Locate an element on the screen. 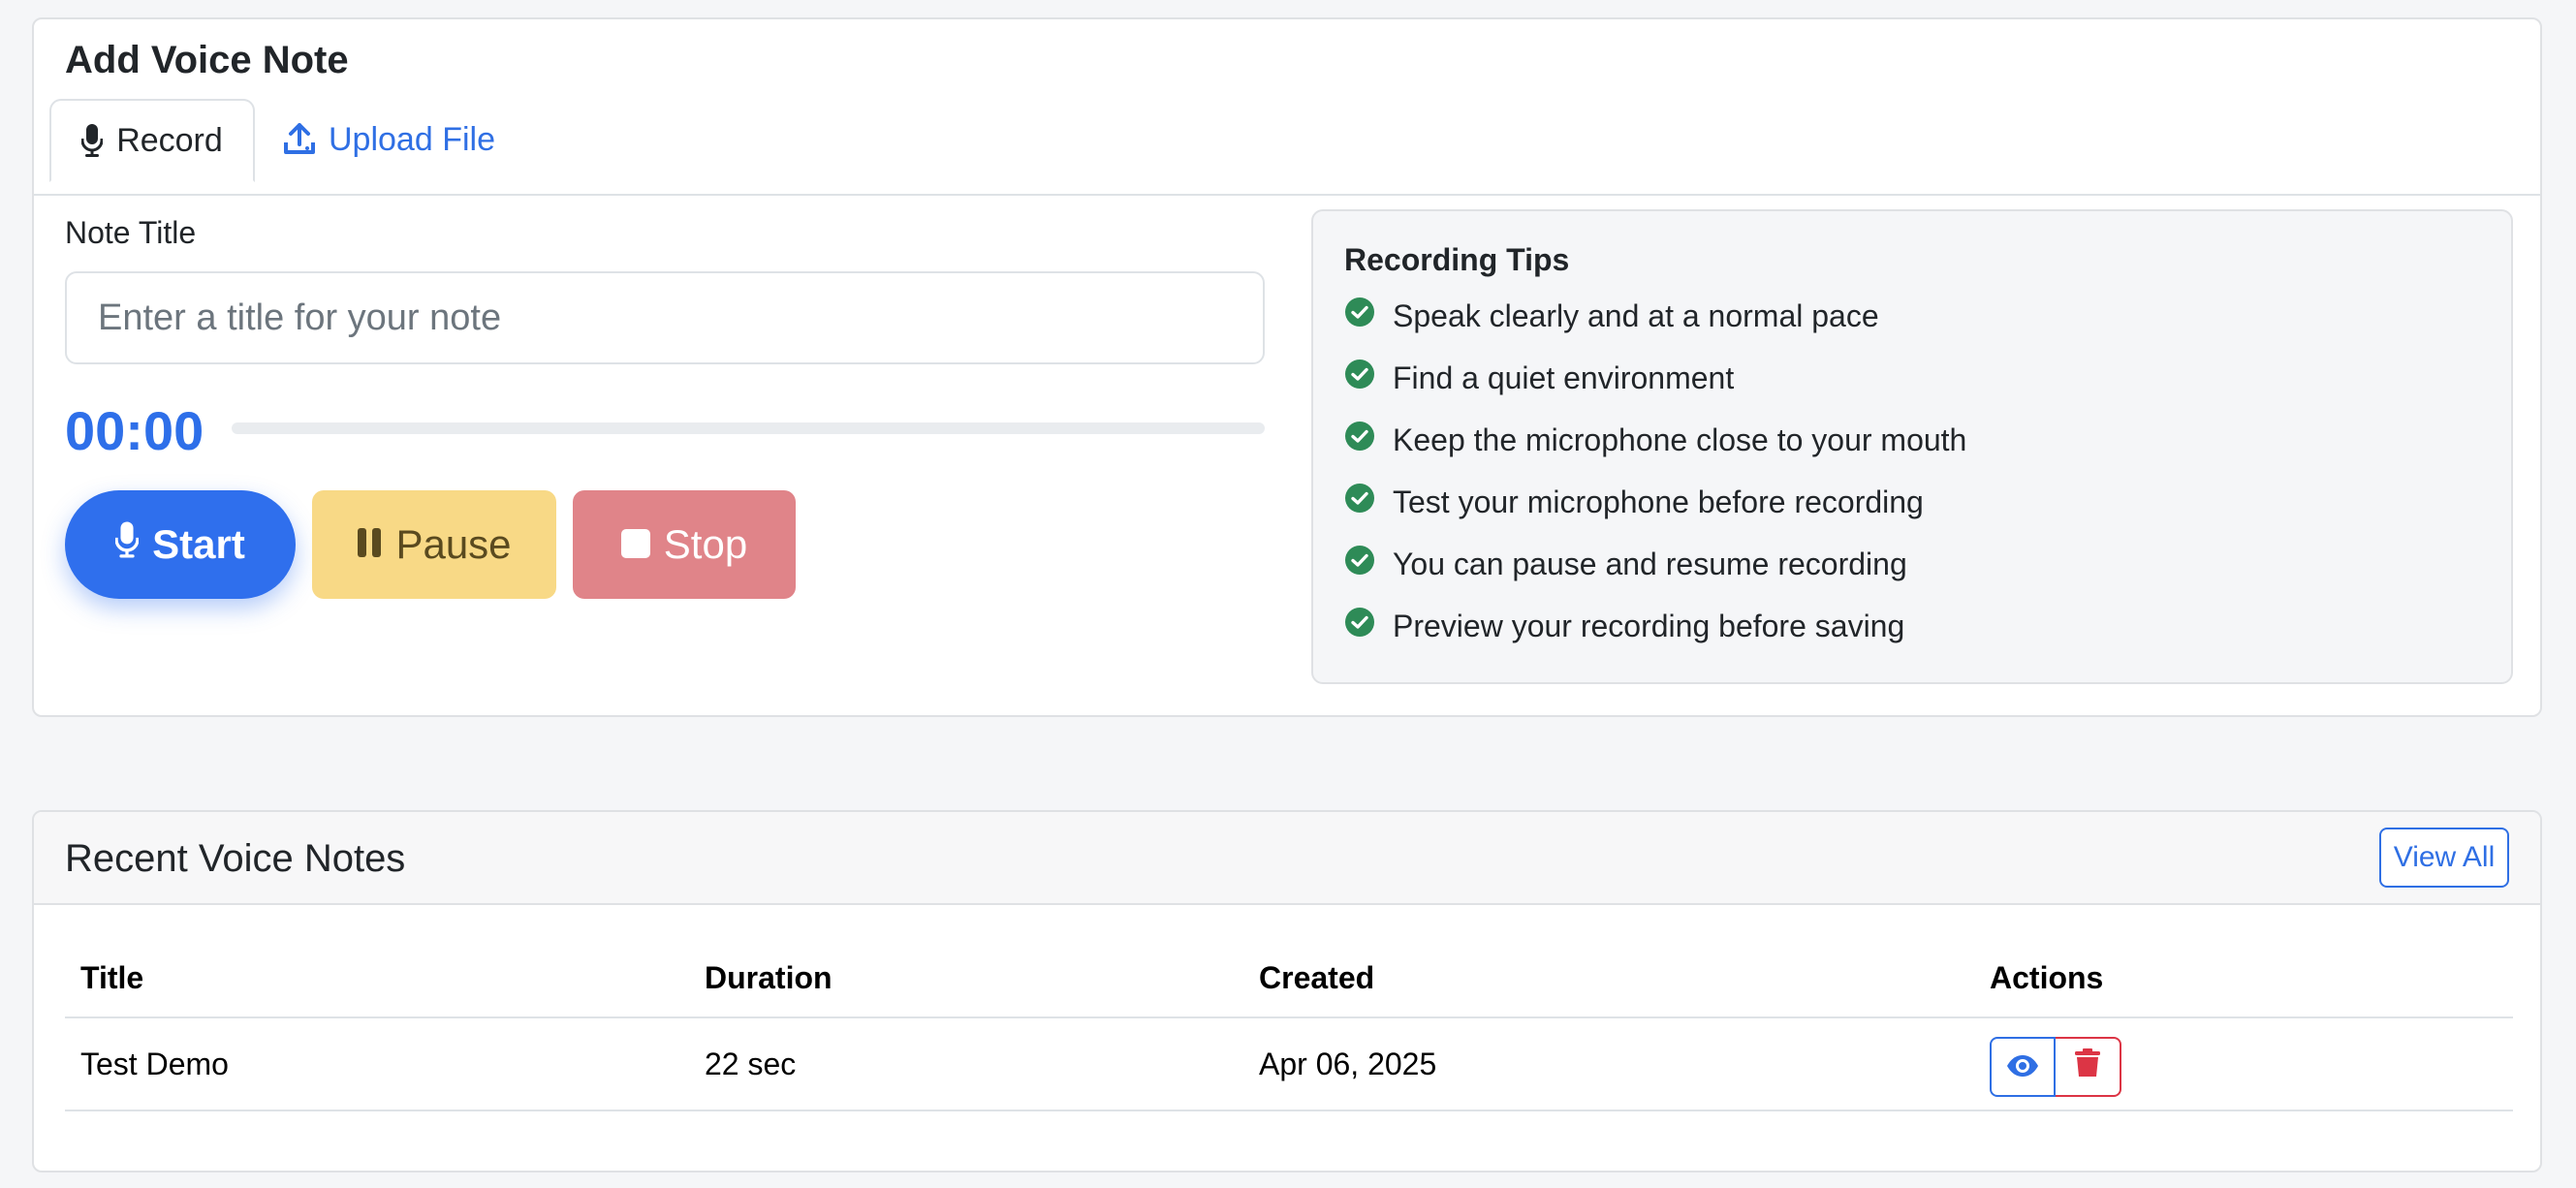  column-header-actions: Actions is located at coordinates (2243, 979).